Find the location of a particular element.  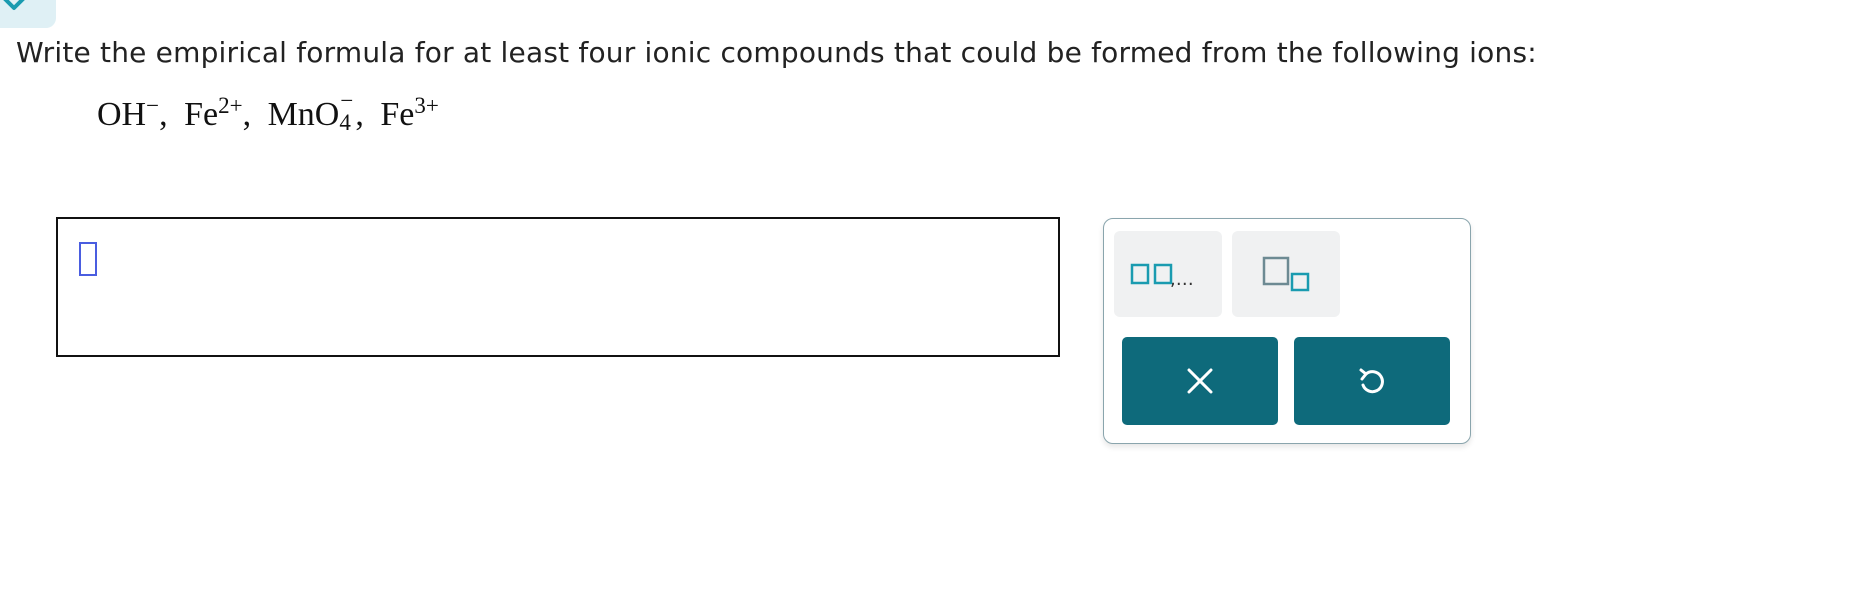

undo-button is located at coordinates (1372, 381).